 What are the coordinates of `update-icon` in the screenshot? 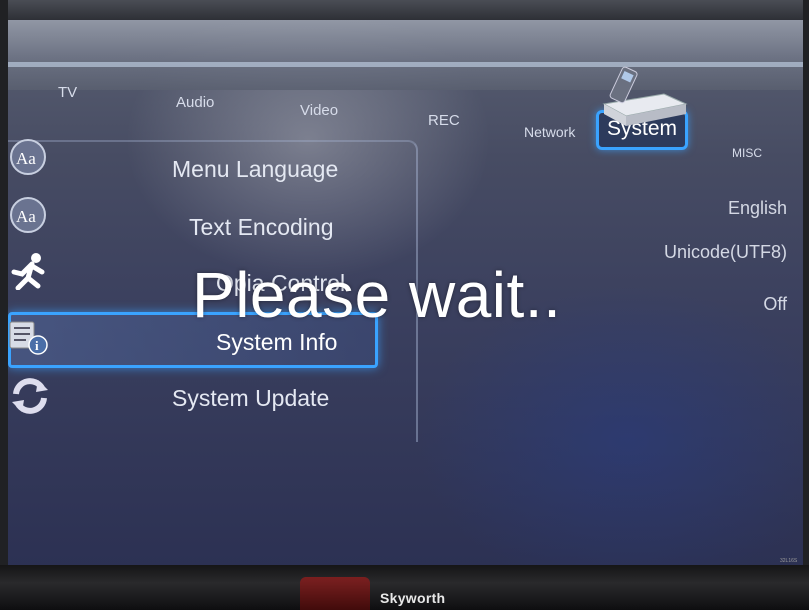 It's located at (30, 396).